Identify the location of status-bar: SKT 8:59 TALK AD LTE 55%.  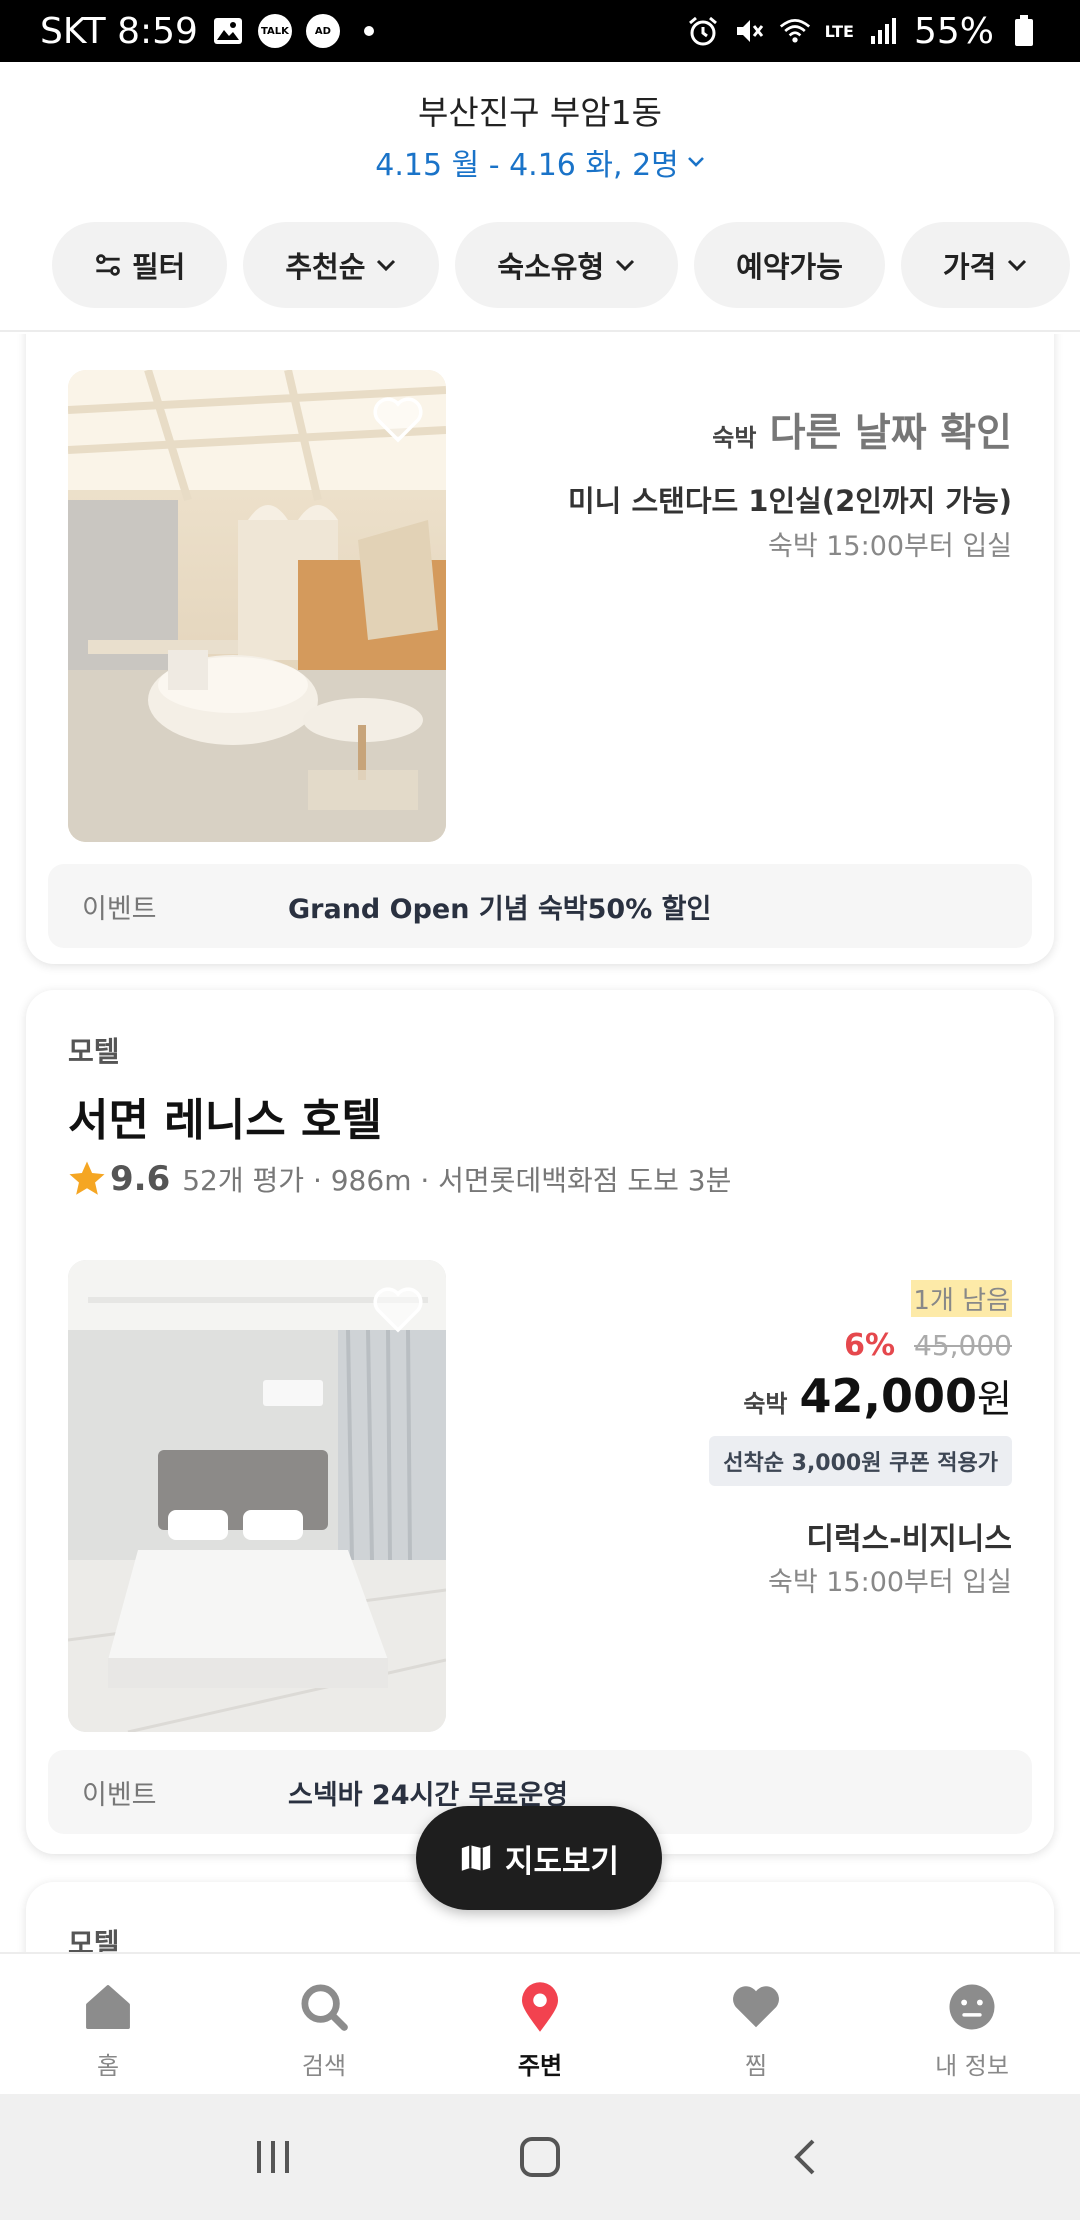
(540, 31).